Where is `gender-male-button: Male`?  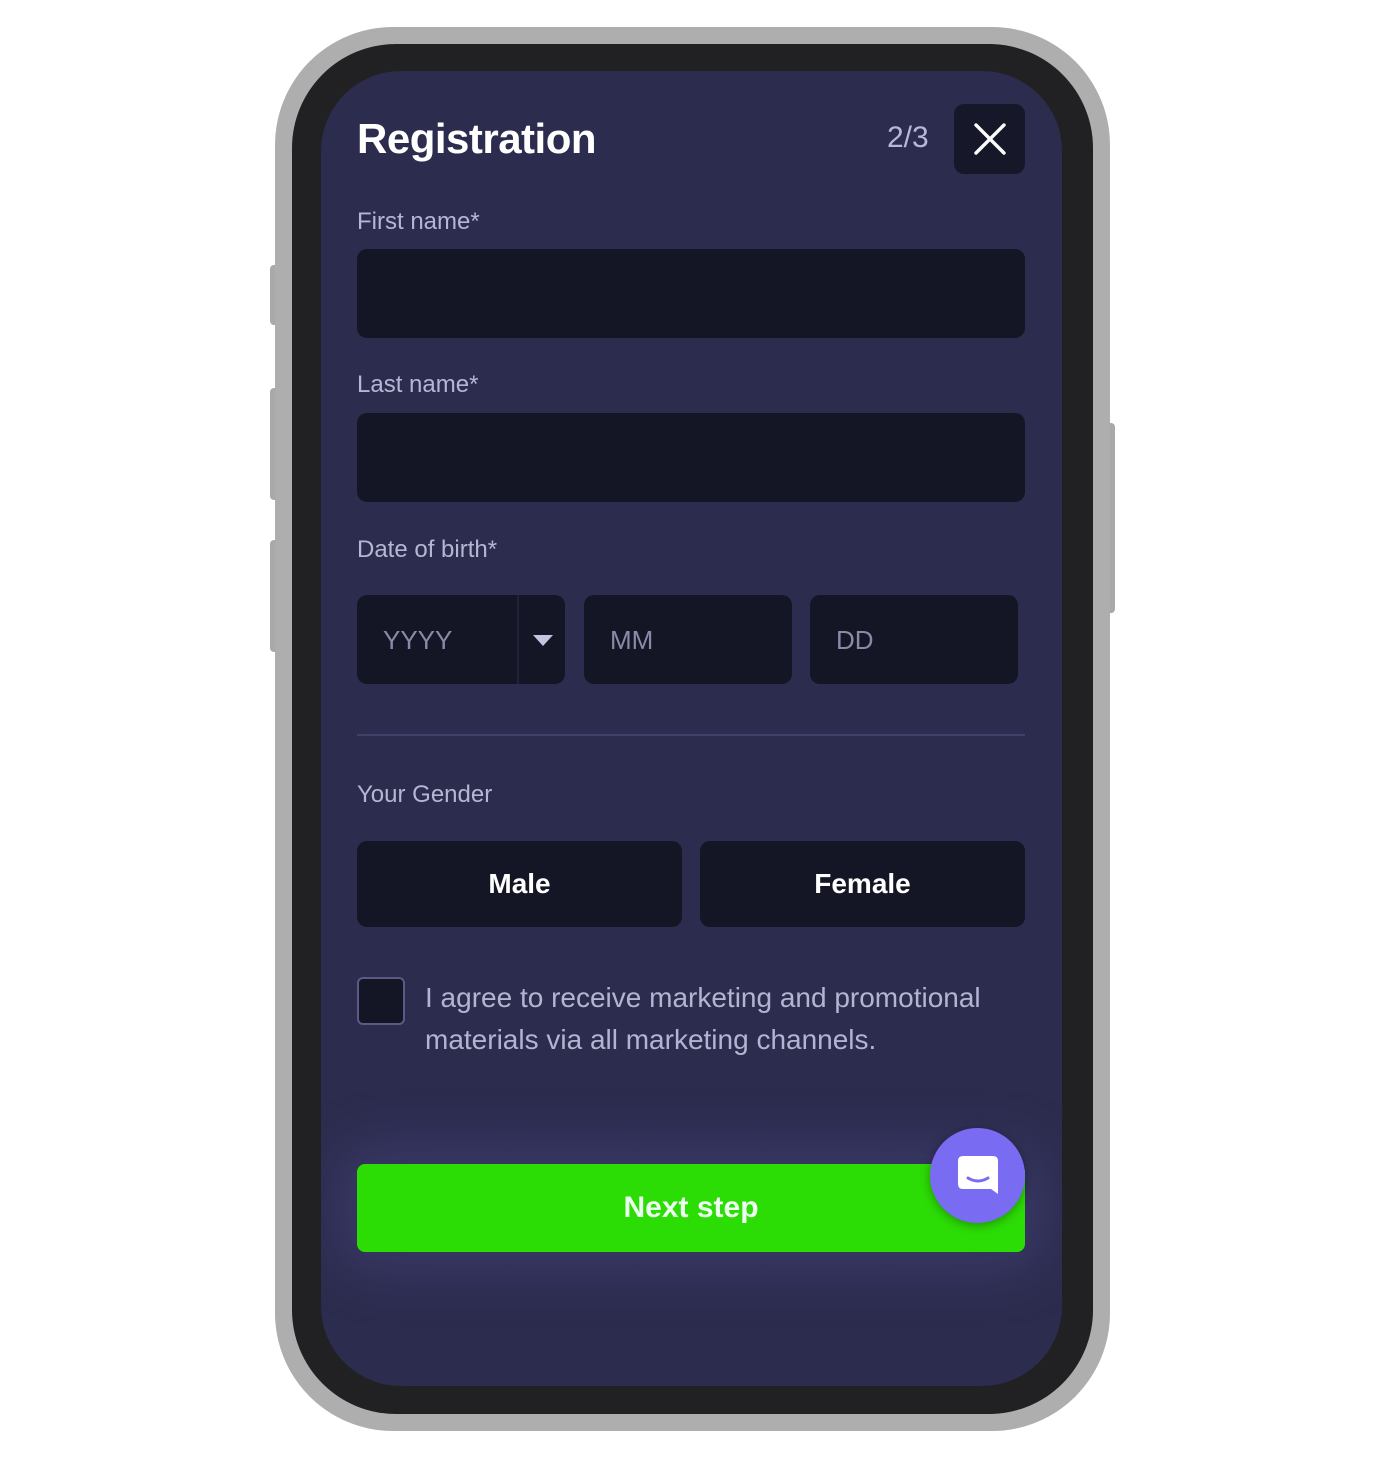 gender-male-button: Male is located at coordinates (519, 884).